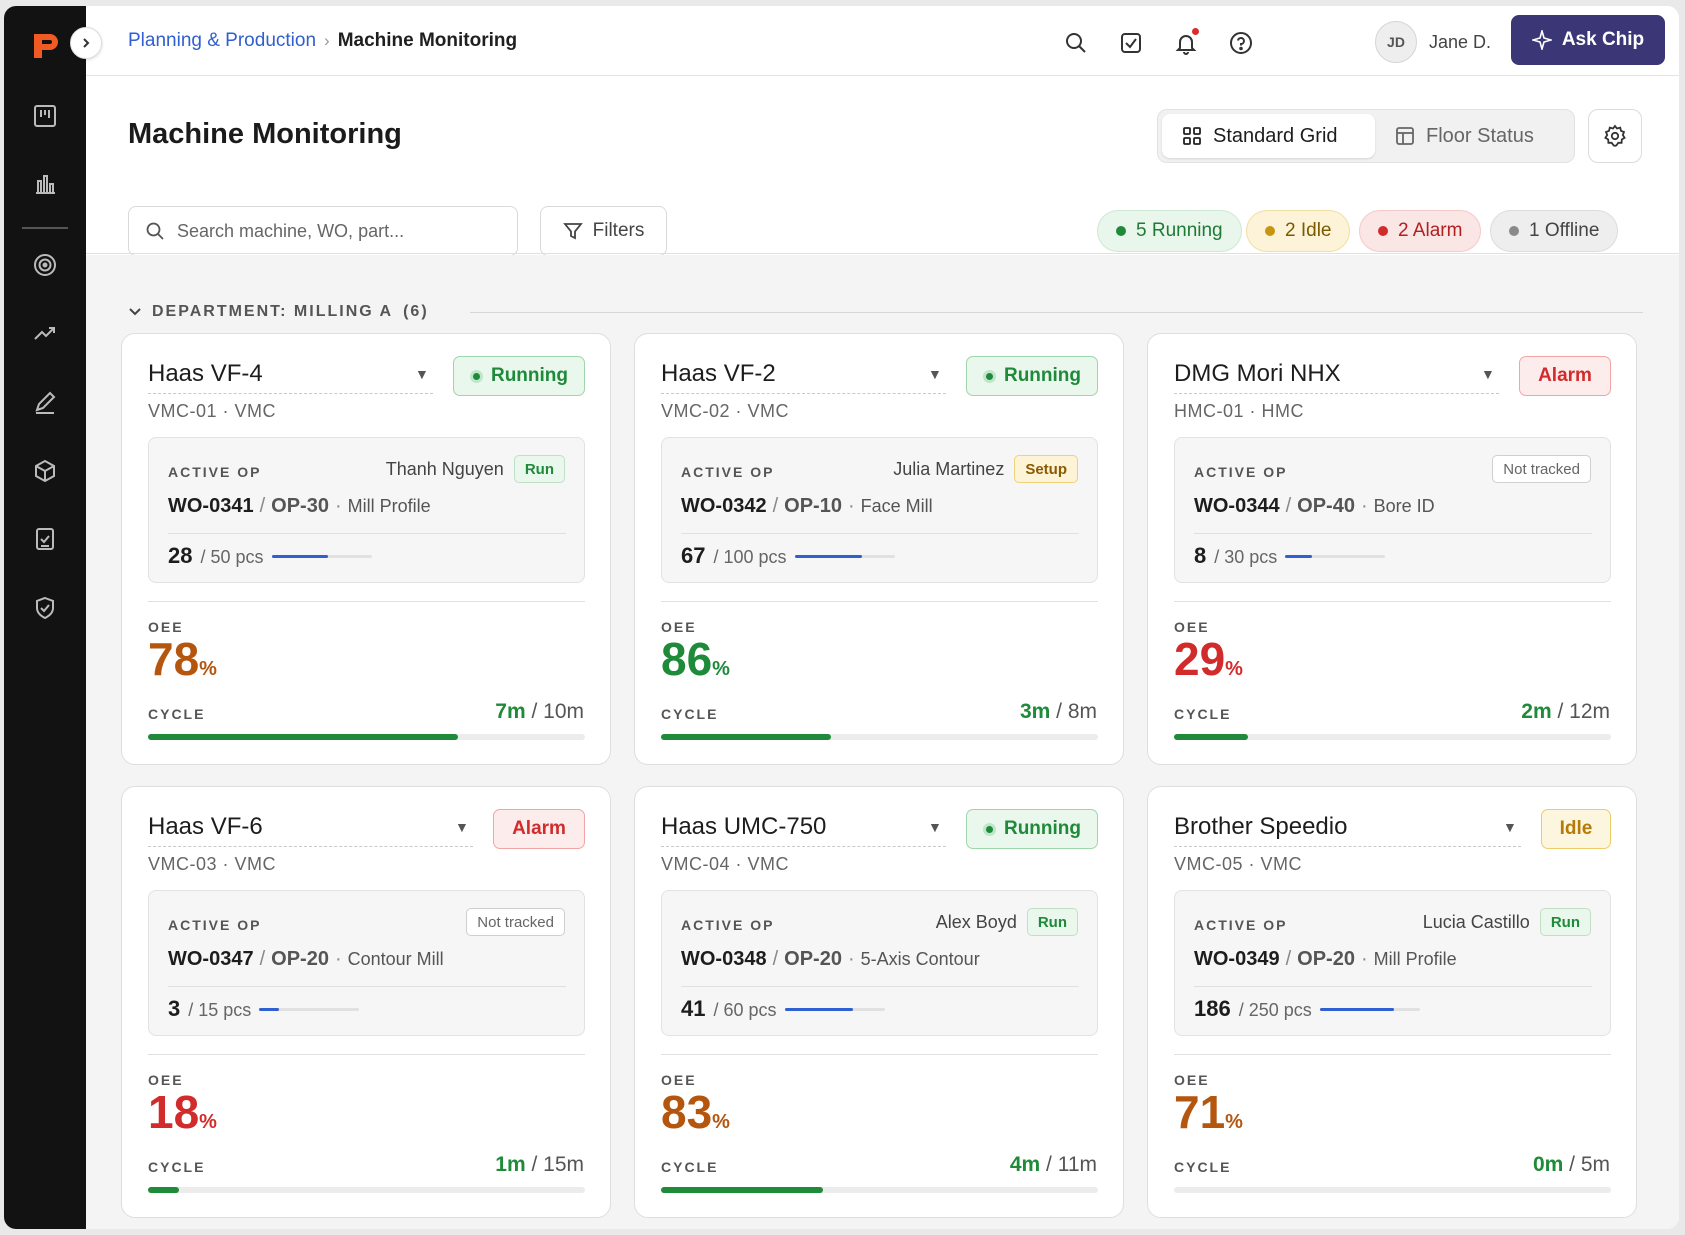 The width and height of the screenshot is (1685, 1235). I want to click on ask-chip-button: Ask Chip, so click(1588, 40).